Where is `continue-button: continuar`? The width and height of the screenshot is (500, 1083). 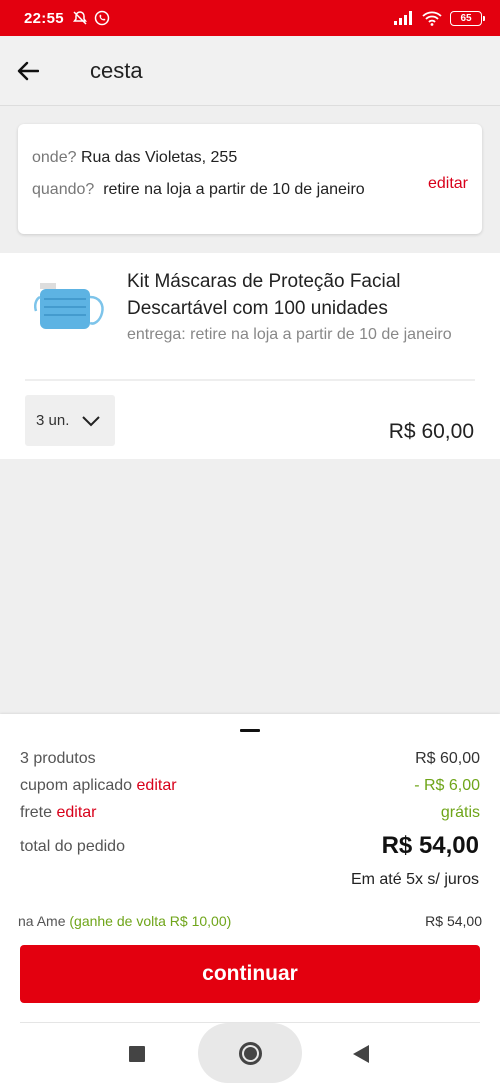 continue-button: continuar is located at coordinates (250, 974).